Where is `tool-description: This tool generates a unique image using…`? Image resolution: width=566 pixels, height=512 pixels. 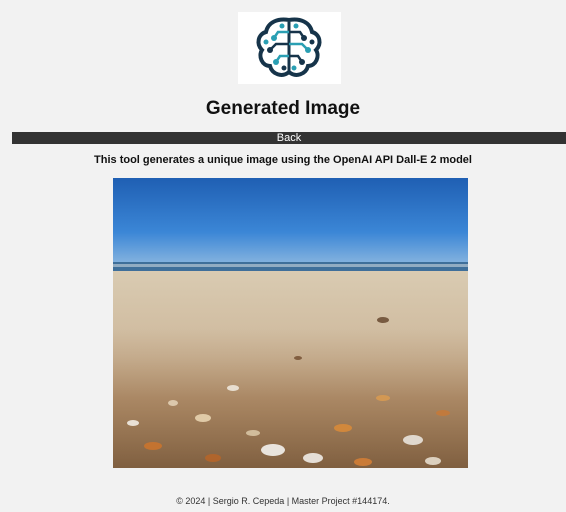
tool-description: This tool generates a unique image using… is located at coordinates (283, 160).